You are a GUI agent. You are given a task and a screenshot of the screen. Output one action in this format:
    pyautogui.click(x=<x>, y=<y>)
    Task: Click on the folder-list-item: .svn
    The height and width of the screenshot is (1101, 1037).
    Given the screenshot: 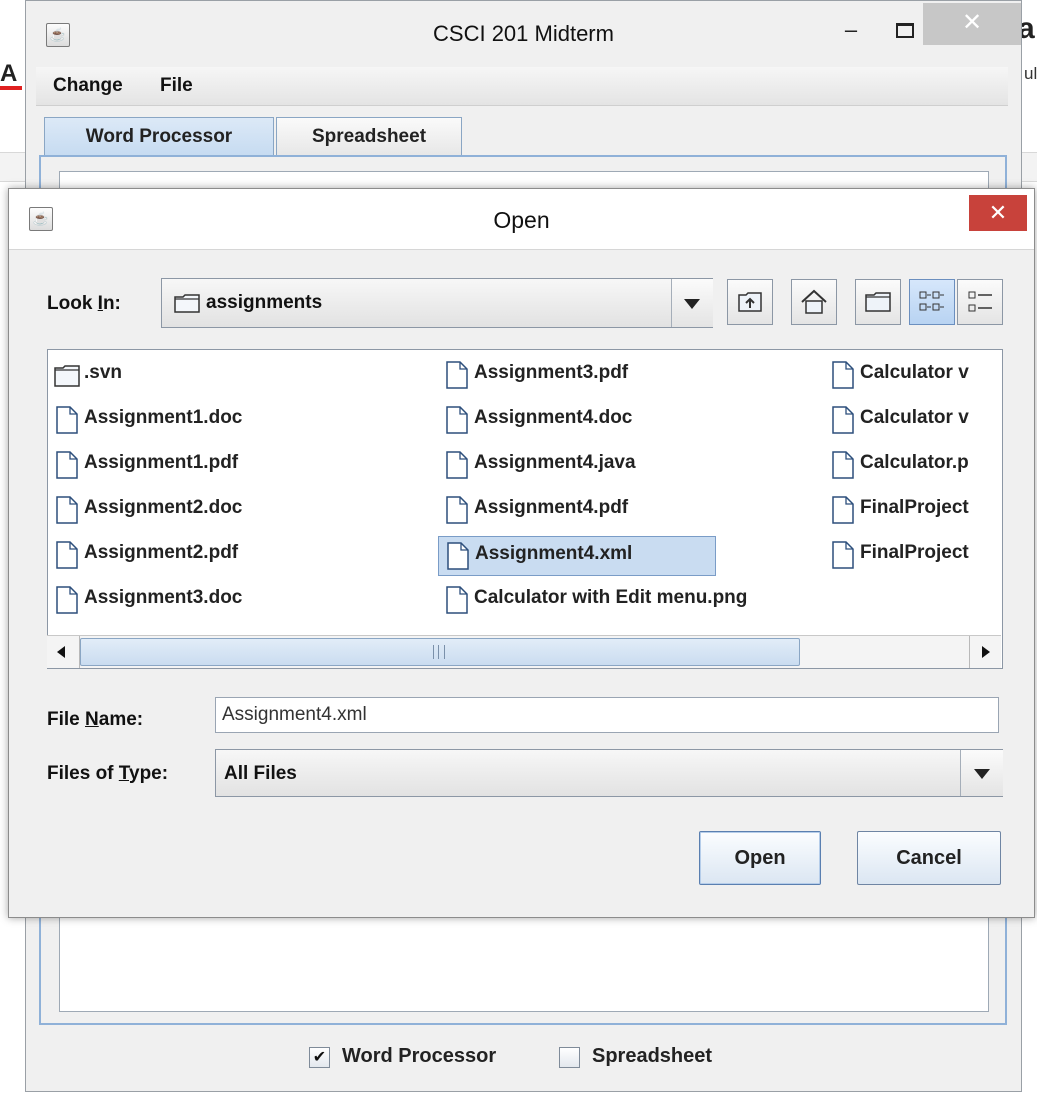 What is the action you would take?
    pyautogui.click(x=228, y=375)
    